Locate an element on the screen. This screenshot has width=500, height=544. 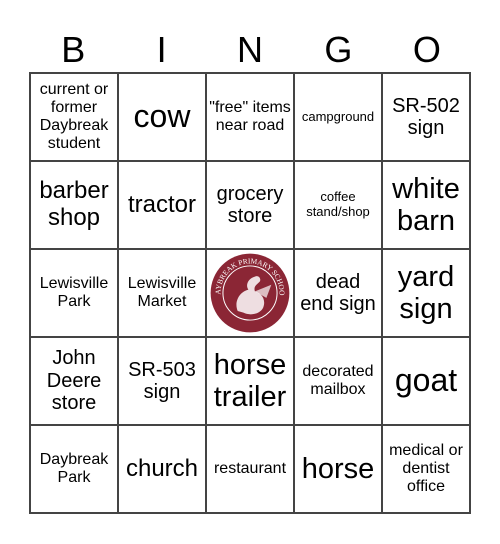
bingo-cell: coffee stand/shop is located at coordinates (338, 205).